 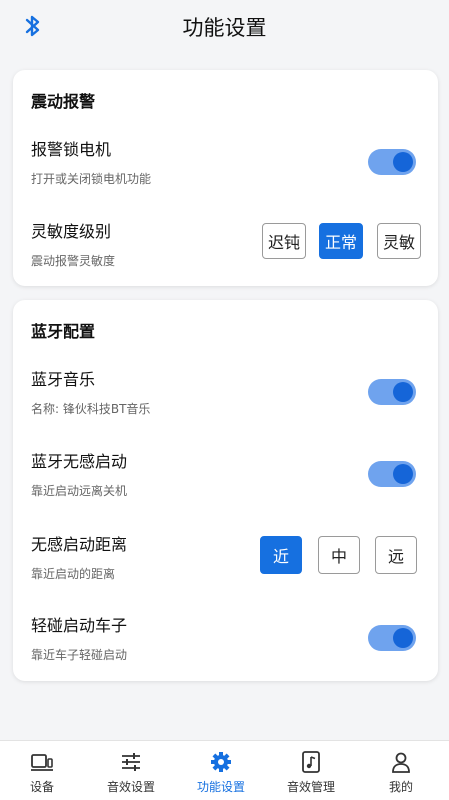 I want to click on distance-option-middle: 中, so click(x=339, y=555).